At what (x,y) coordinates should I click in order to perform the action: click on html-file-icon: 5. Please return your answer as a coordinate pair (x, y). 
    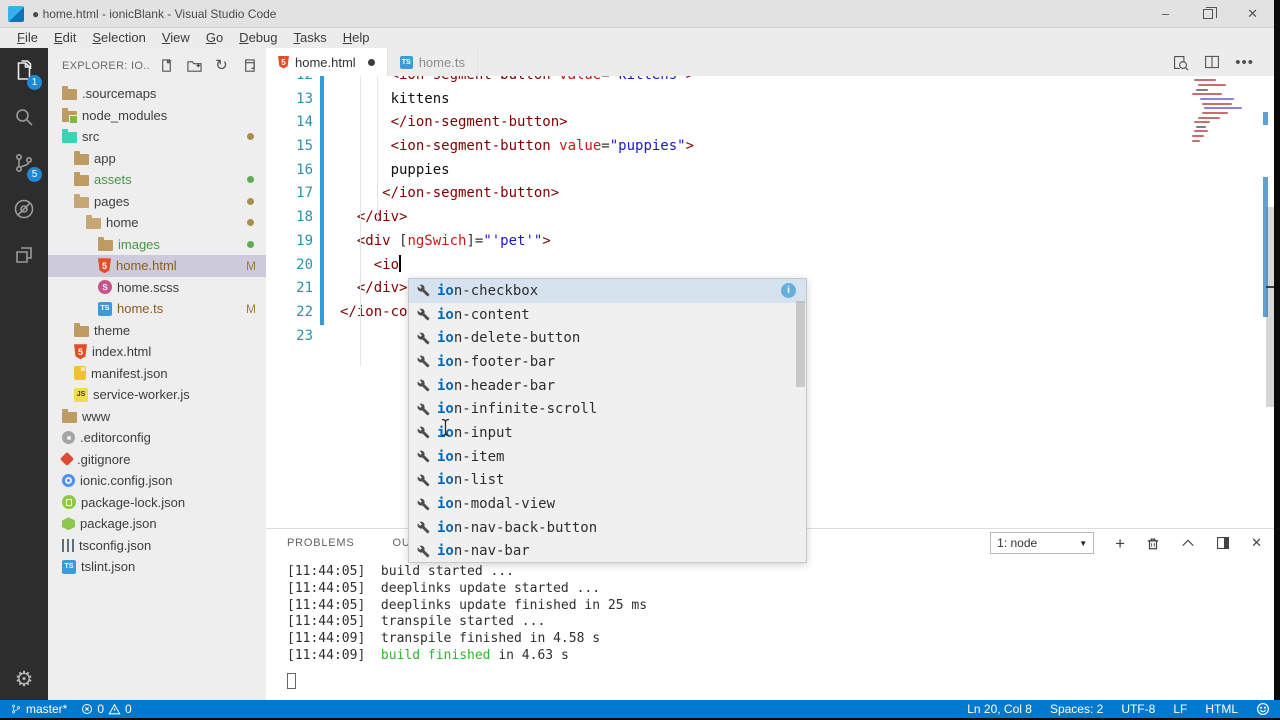
    Looking at the image, I should click on (283, 62).